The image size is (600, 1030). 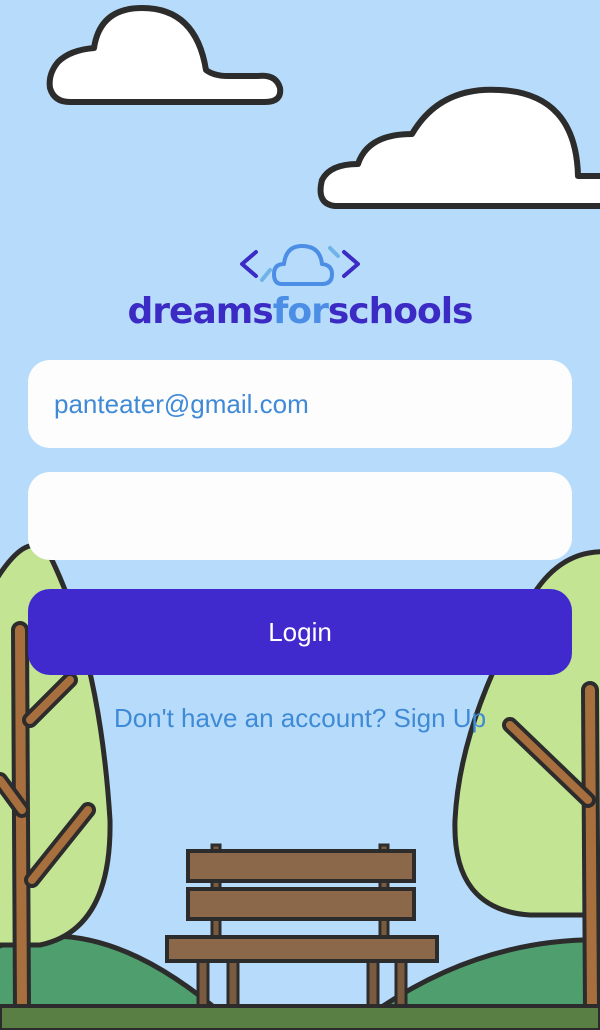 What do you see at coordinates (302, 927) in the screenshot?
I see `bench-icon` at bounding box center [302, 927].